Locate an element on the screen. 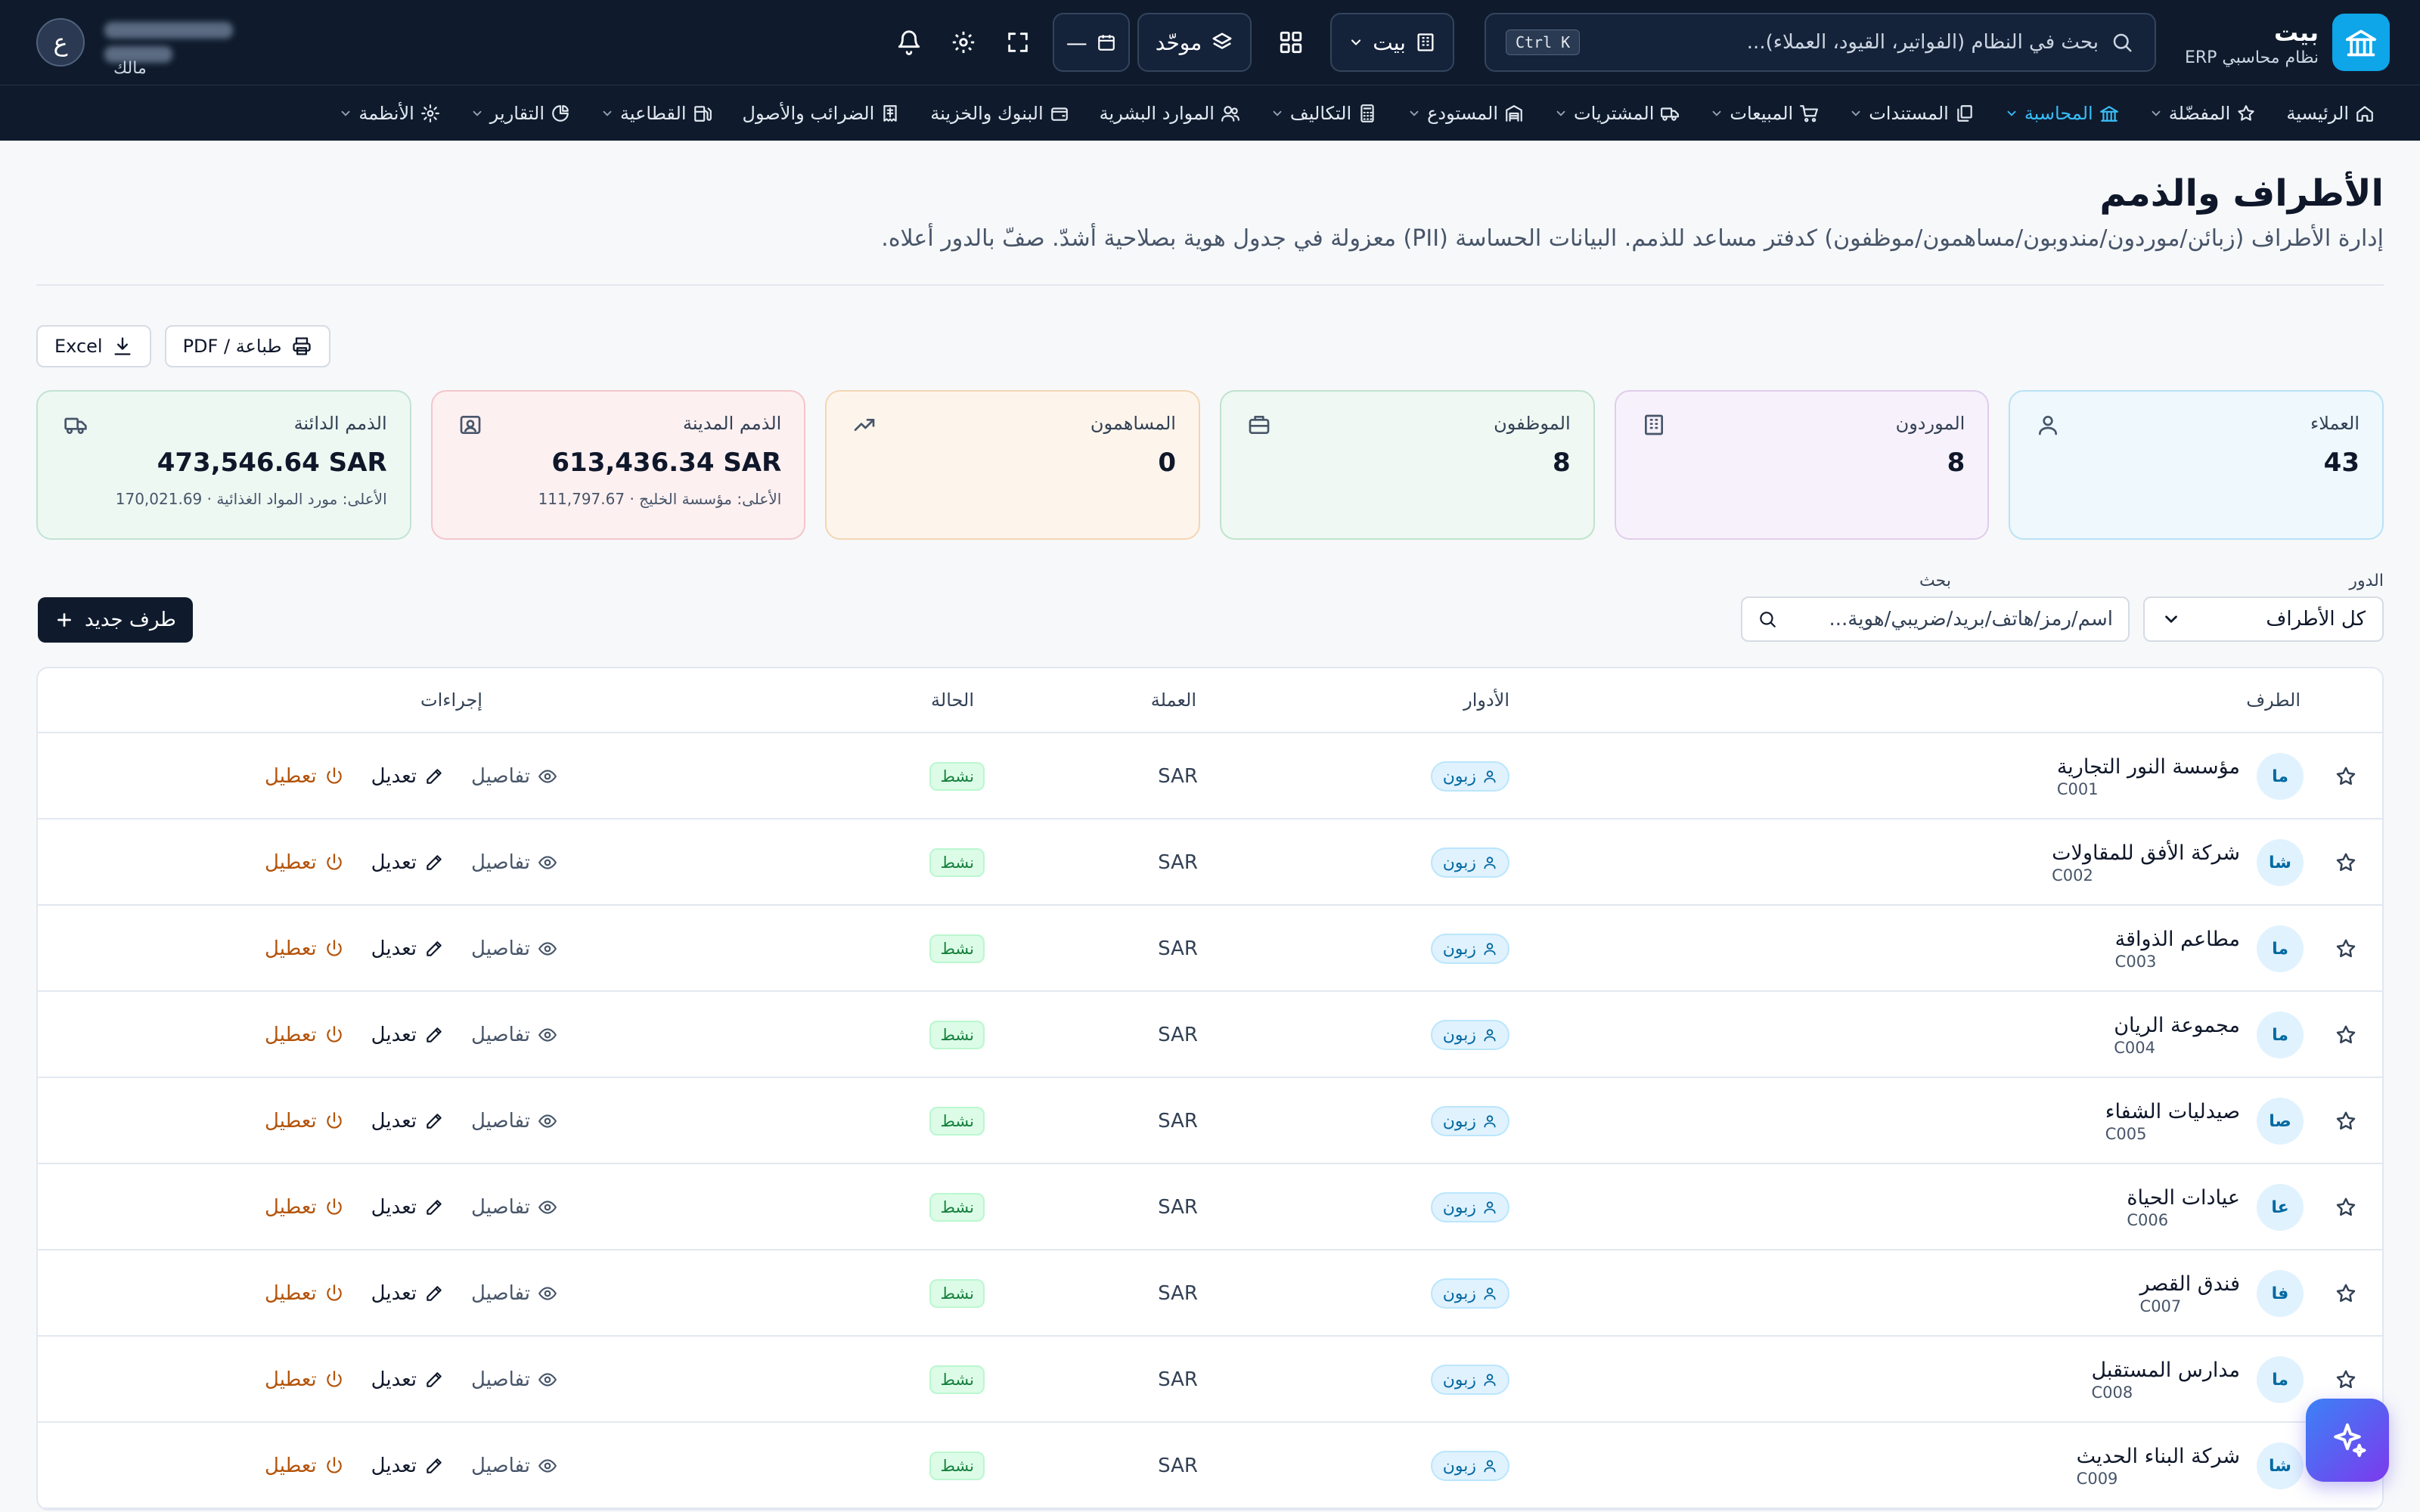  star-icon is located at coordinates (2246, 113).